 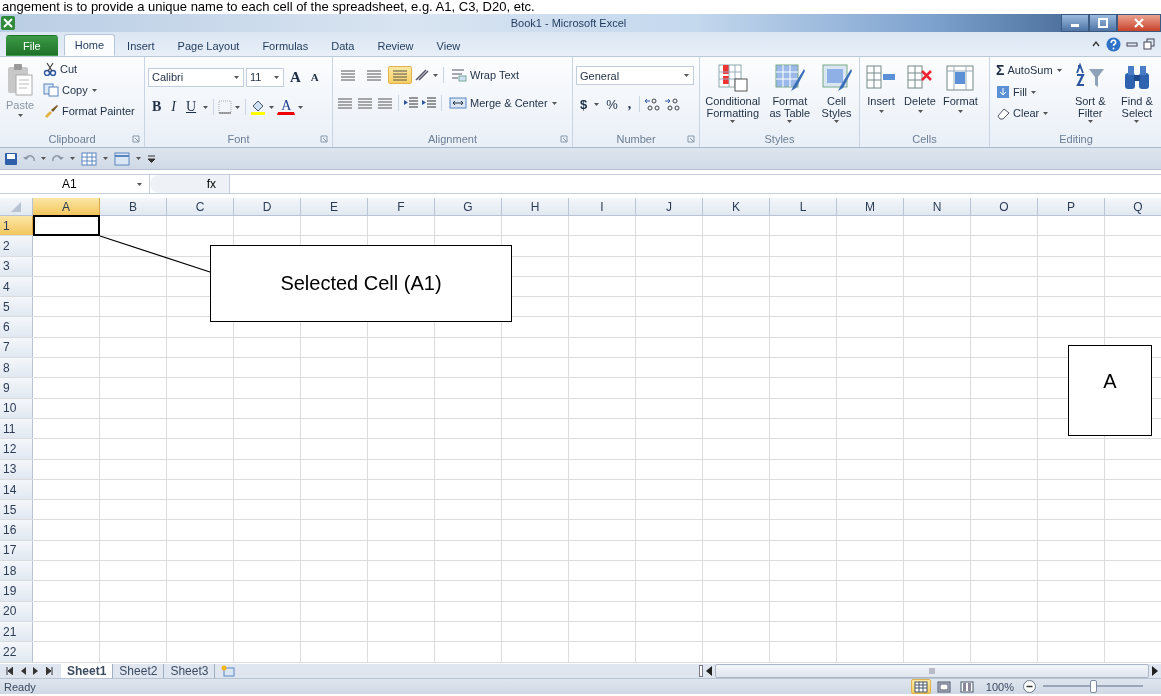 I want to click on conditional-formatting-icon, so click(x=732, y=78).